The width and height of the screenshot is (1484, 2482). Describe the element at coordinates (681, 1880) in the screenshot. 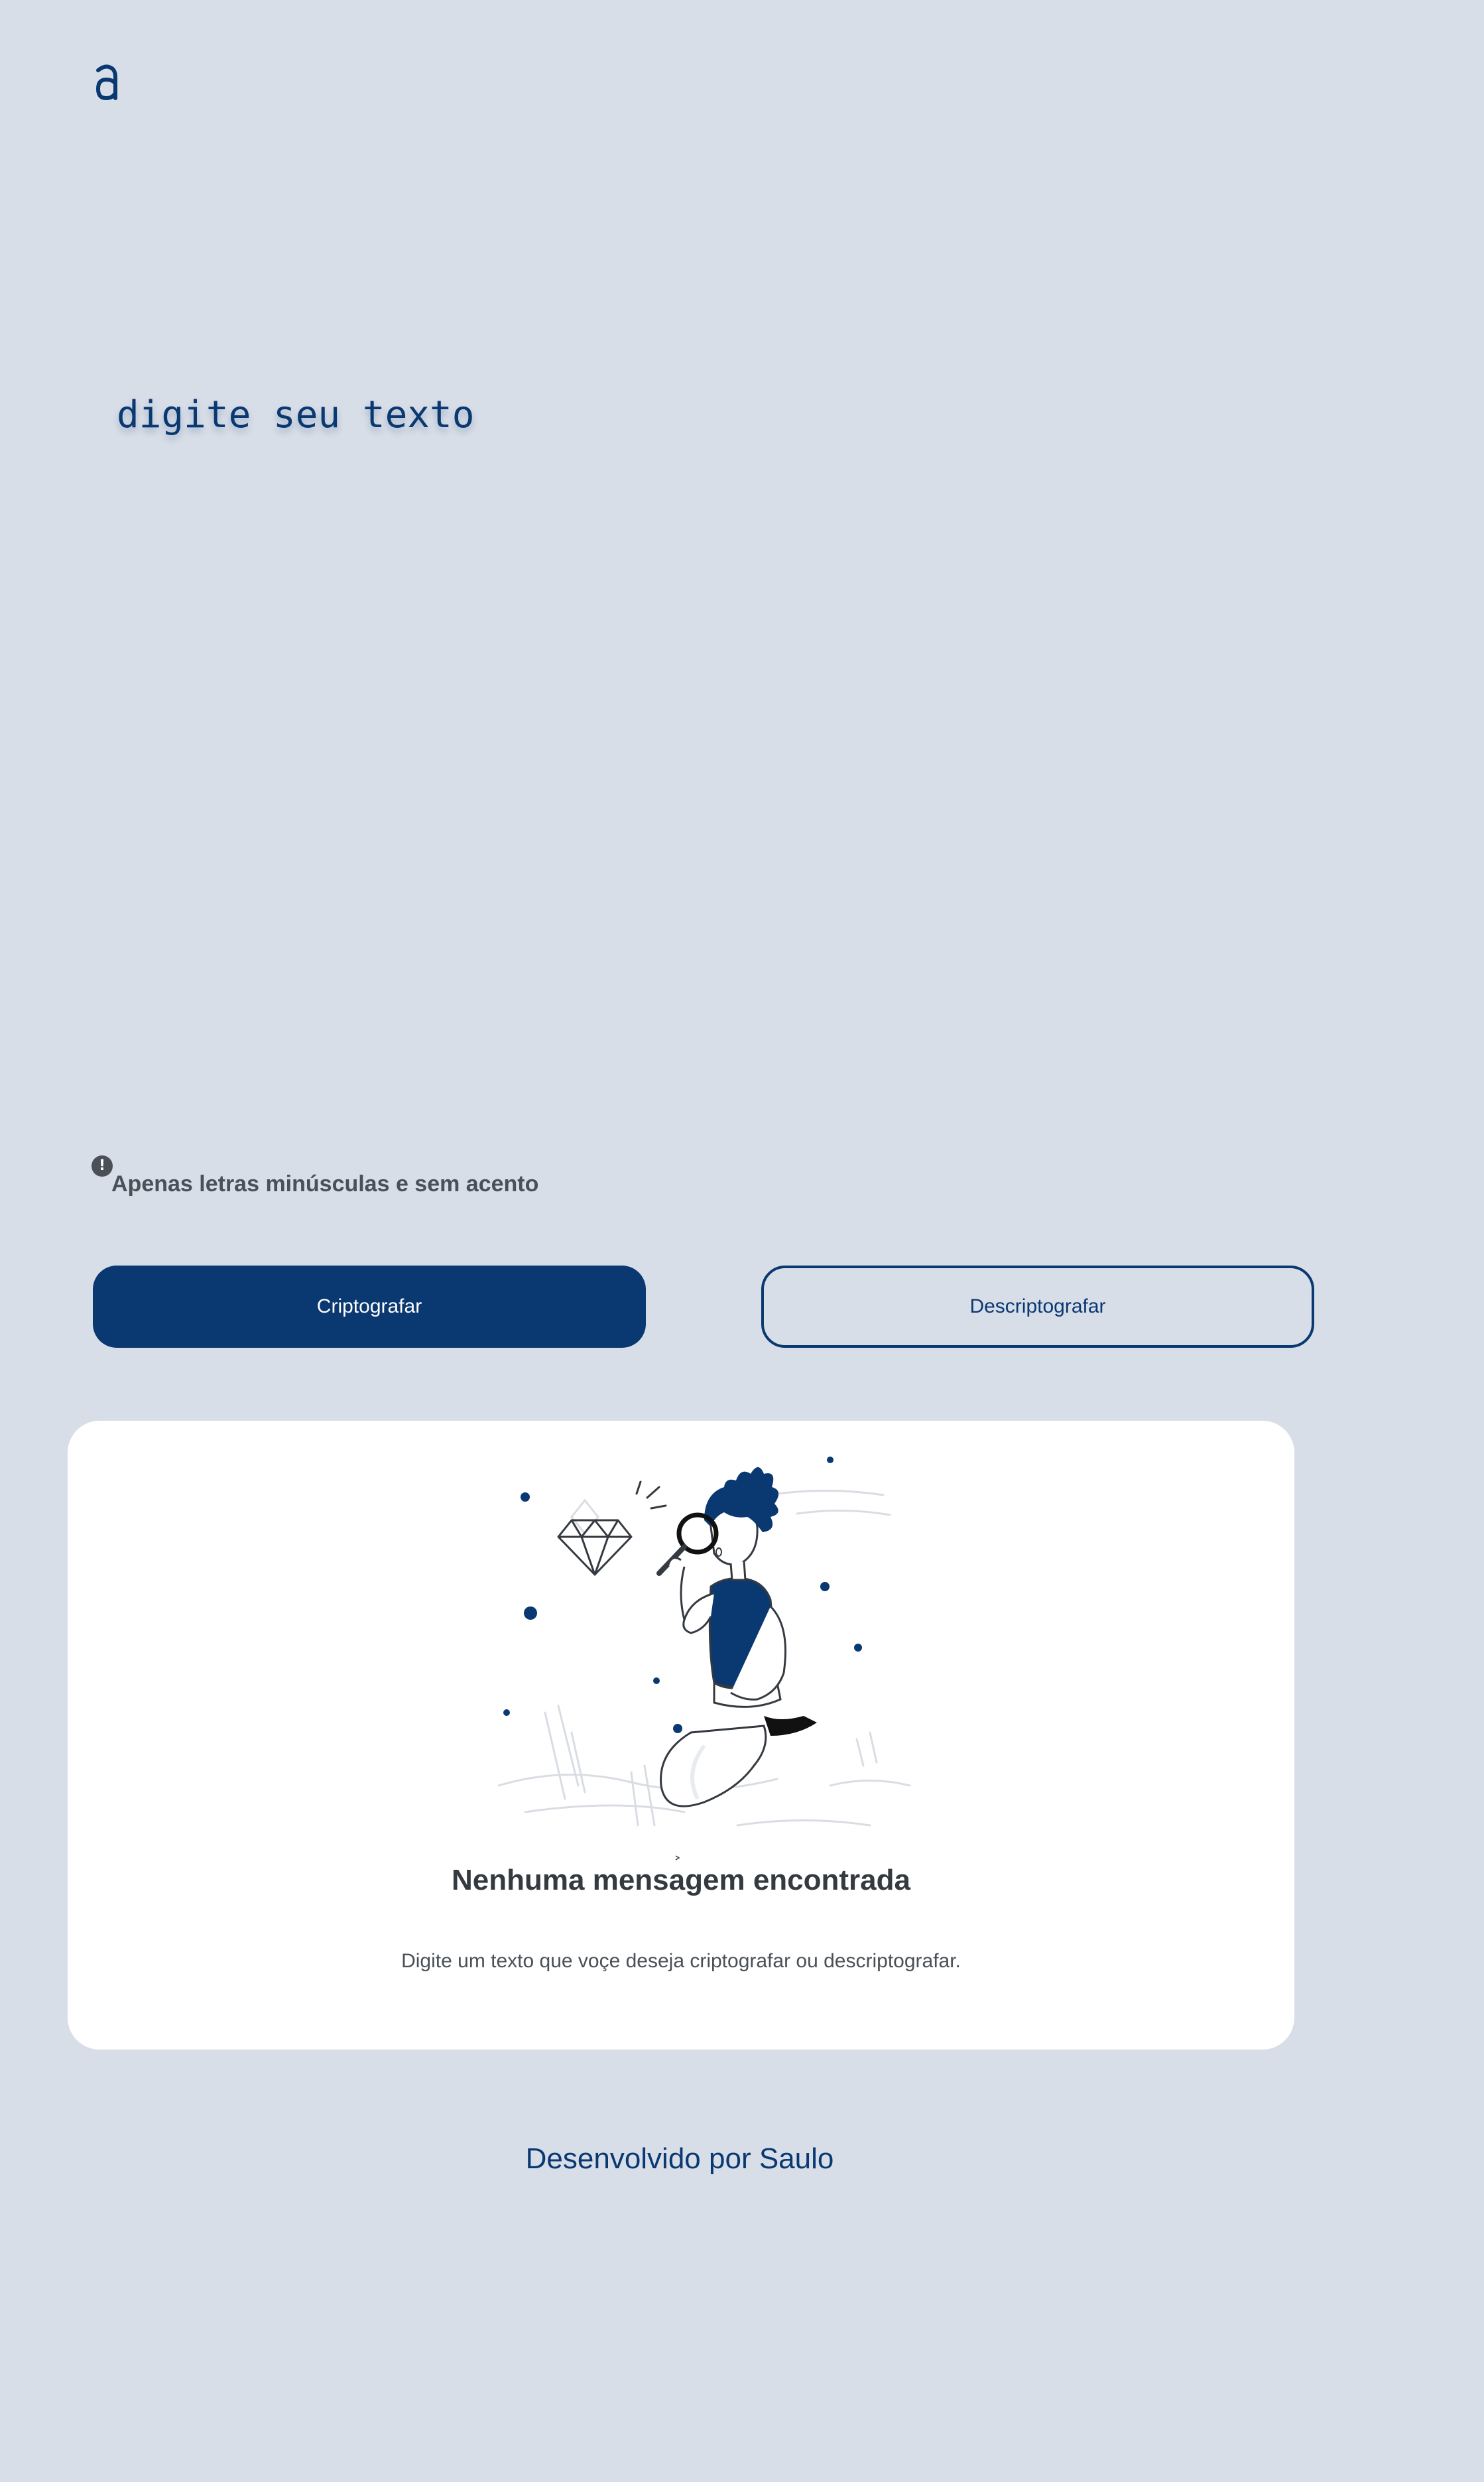

I see `empty-state-title: Nenhuma mensagem encontrada` at that location.